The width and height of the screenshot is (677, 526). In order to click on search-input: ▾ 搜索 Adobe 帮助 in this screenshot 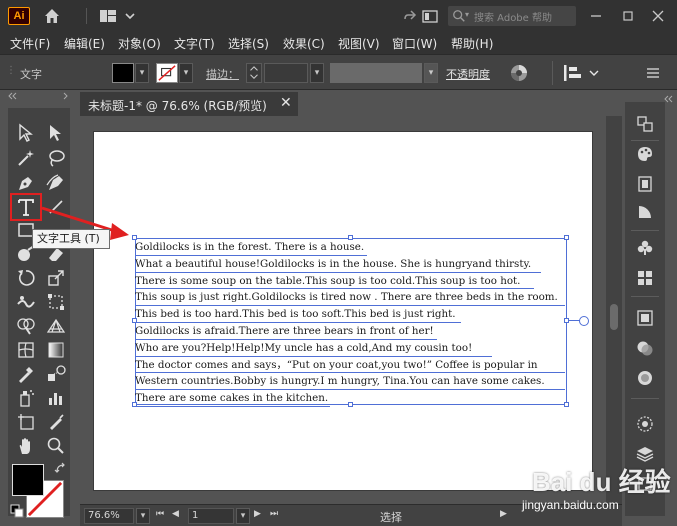, I will do `click(512, 16)`.